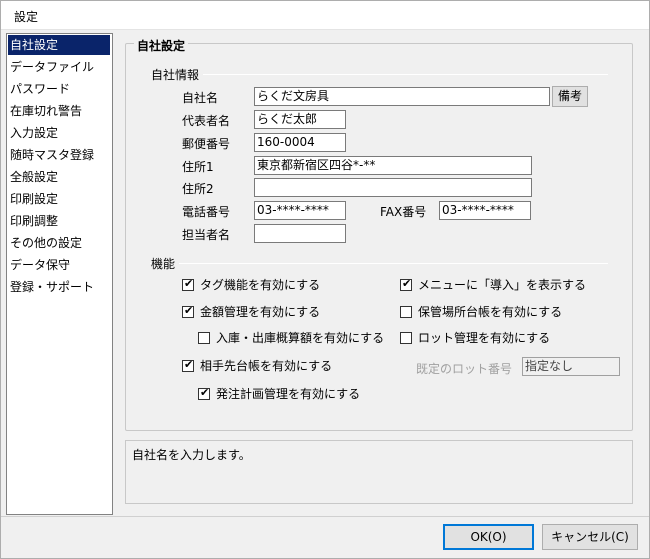  I want to click on representative-input: らくだ太郎, so click(300, 119).